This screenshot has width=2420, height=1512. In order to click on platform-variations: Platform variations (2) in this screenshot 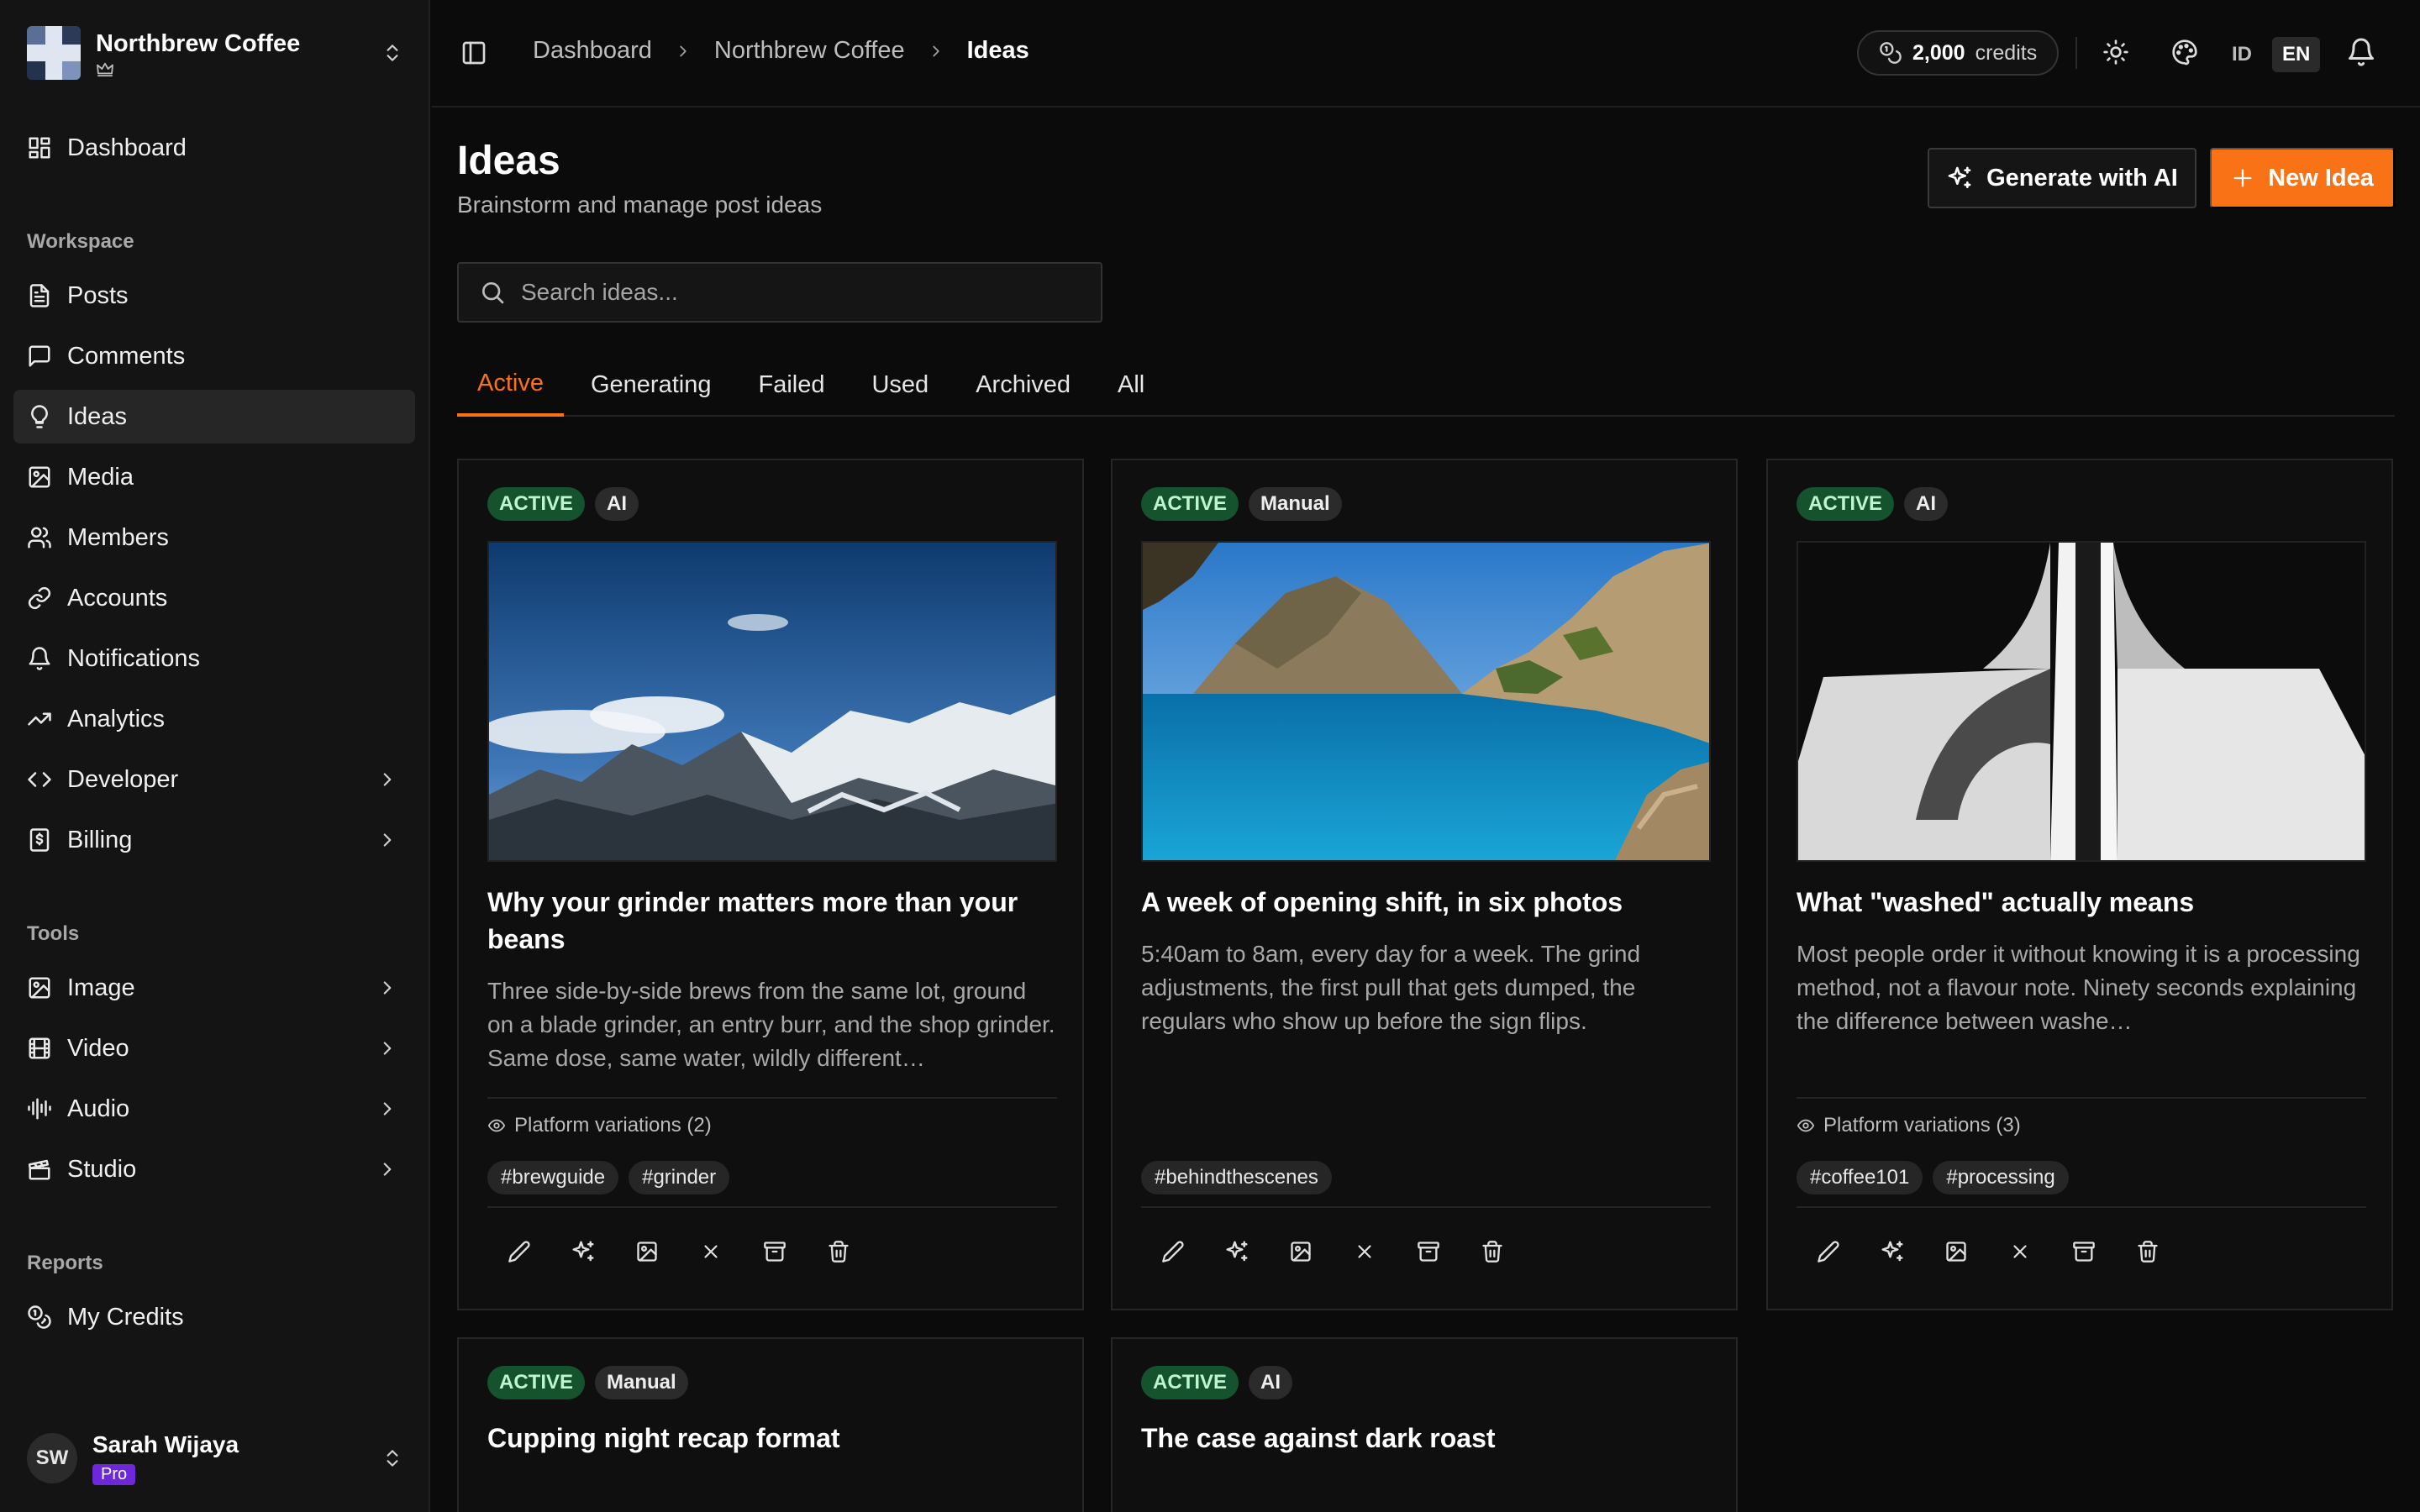, I will do `click(599, 1125)`.